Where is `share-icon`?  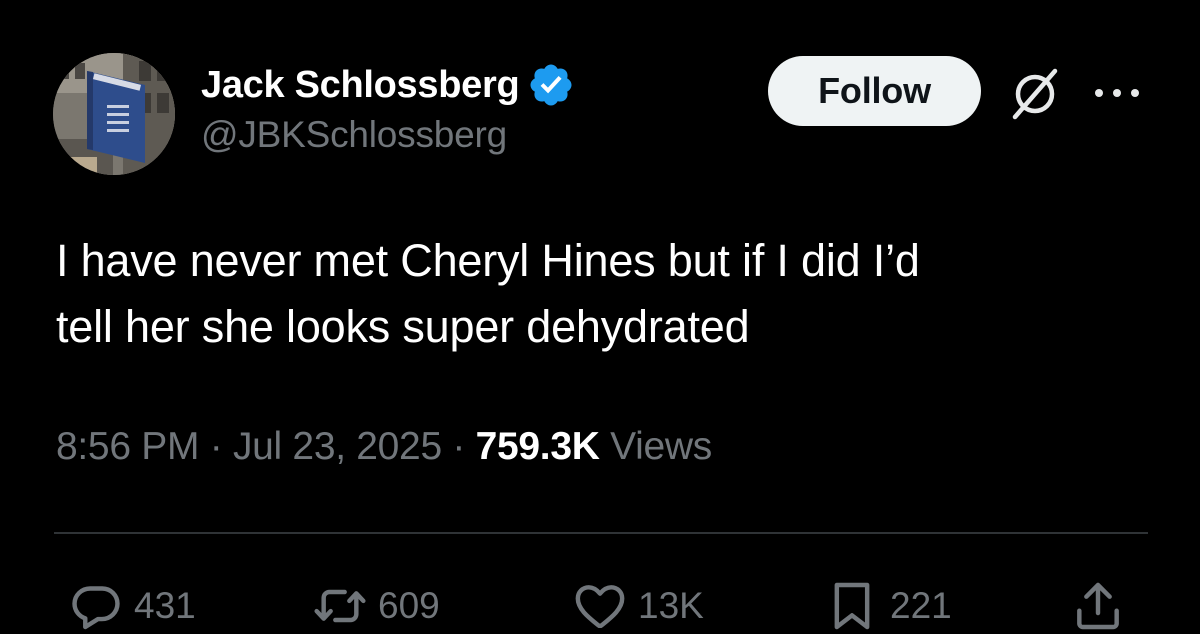 share-icon is located at coordinates (1098, 606).